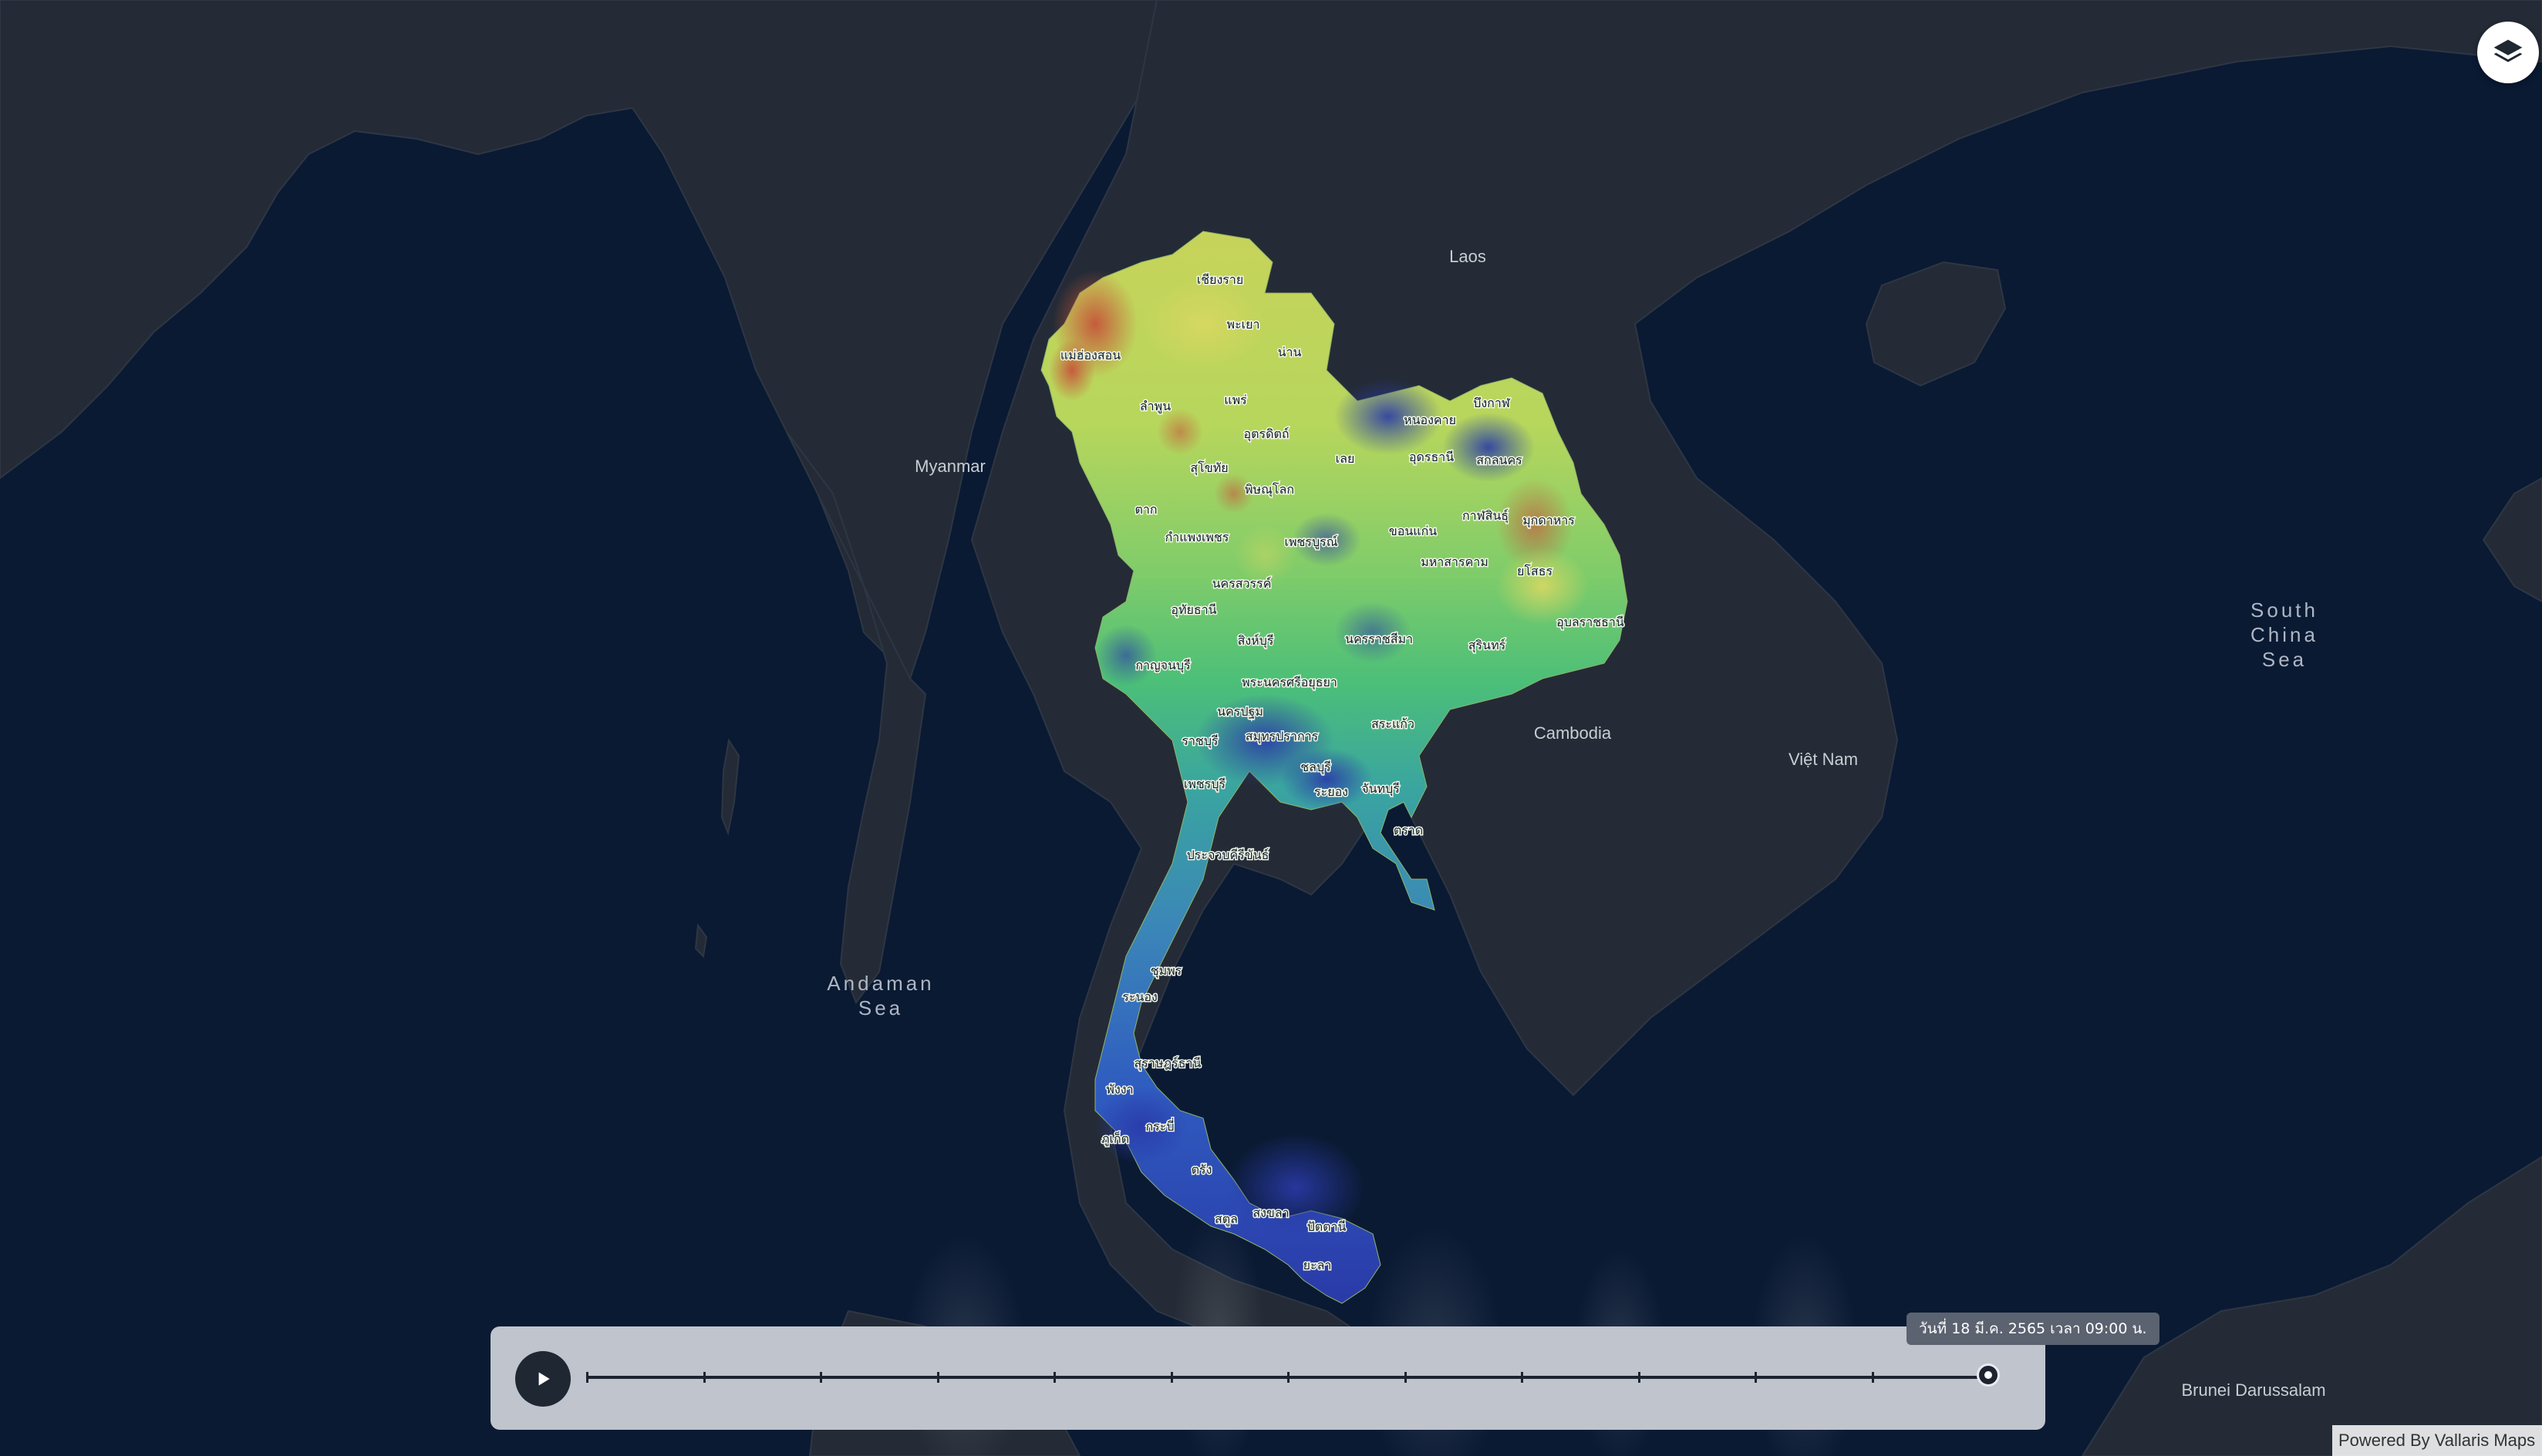  What do you see at coordinates (1535, 571) in the screenshot?
I see `province-label: ยโสธร` at bounding box center [1535, 571].